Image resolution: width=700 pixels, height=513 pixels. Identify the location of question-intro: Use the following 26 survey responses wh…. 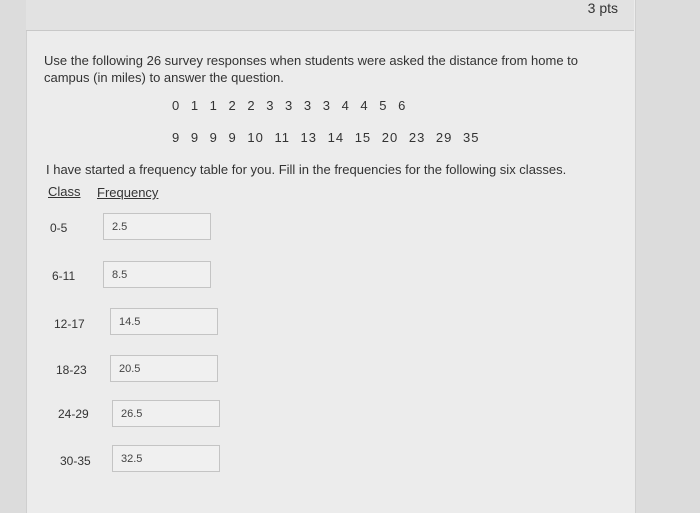
(311, 69).